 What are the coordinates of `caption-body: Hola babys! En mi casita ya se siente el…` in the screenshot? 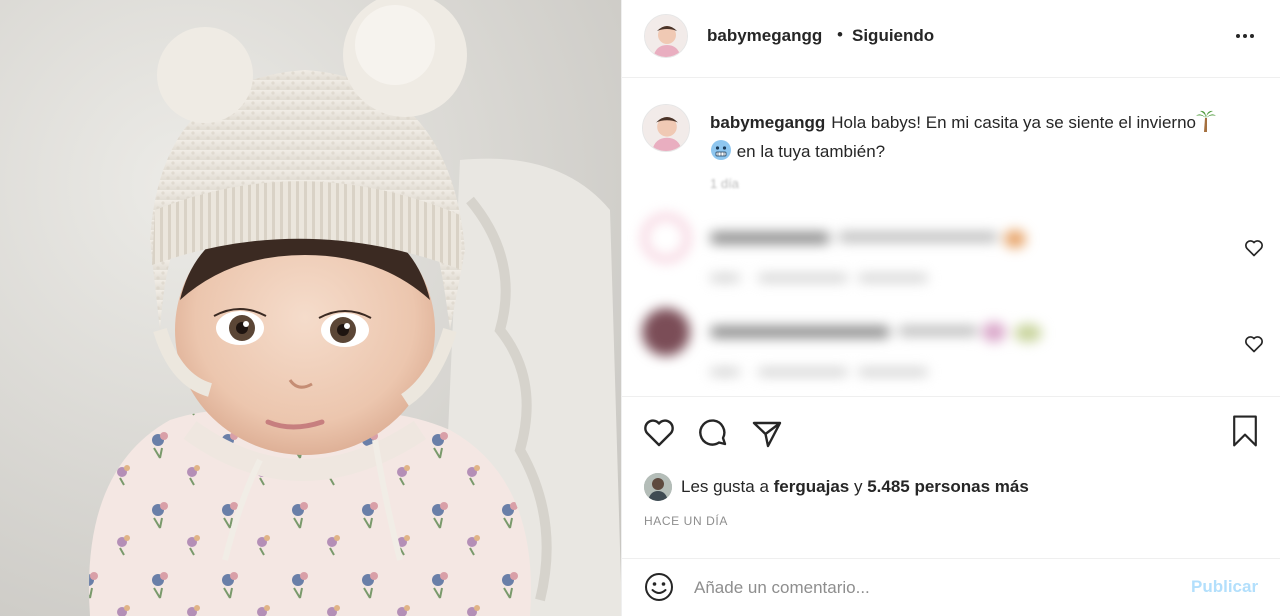 It's located at (1013, 122).